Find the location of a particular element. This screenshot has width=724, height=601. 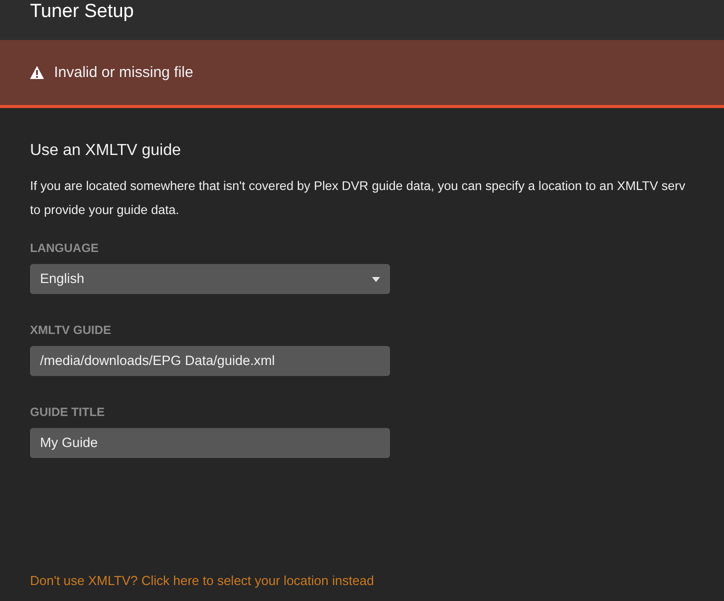

location-link: Don't use XMLTV? Click here to select your location instead is located at coordinates (202, 581).